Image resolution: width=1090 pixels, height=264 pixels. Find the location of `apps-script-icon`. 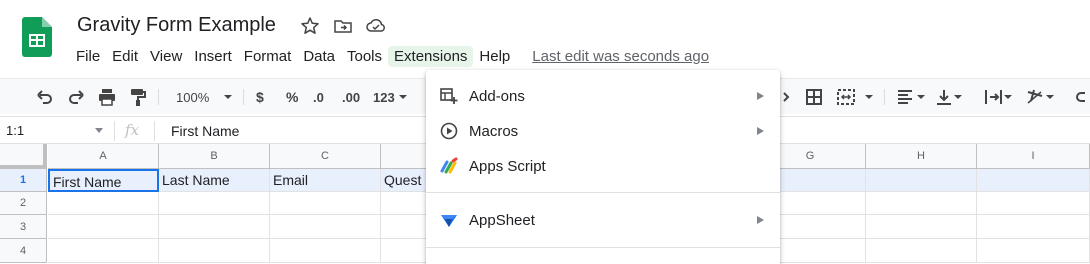

apps-script-icon is located at coordinates (449, 166).